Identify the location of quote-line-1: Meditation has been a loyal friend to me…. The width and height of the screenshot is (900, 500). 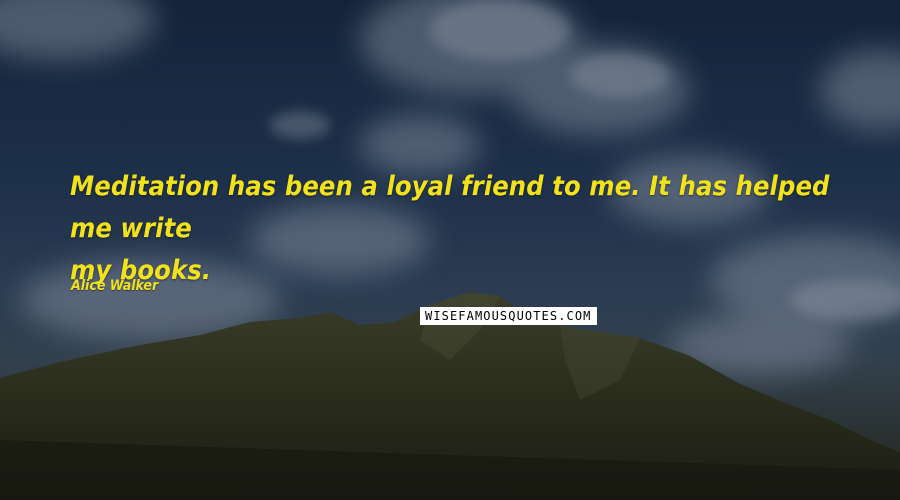
(450, 207).